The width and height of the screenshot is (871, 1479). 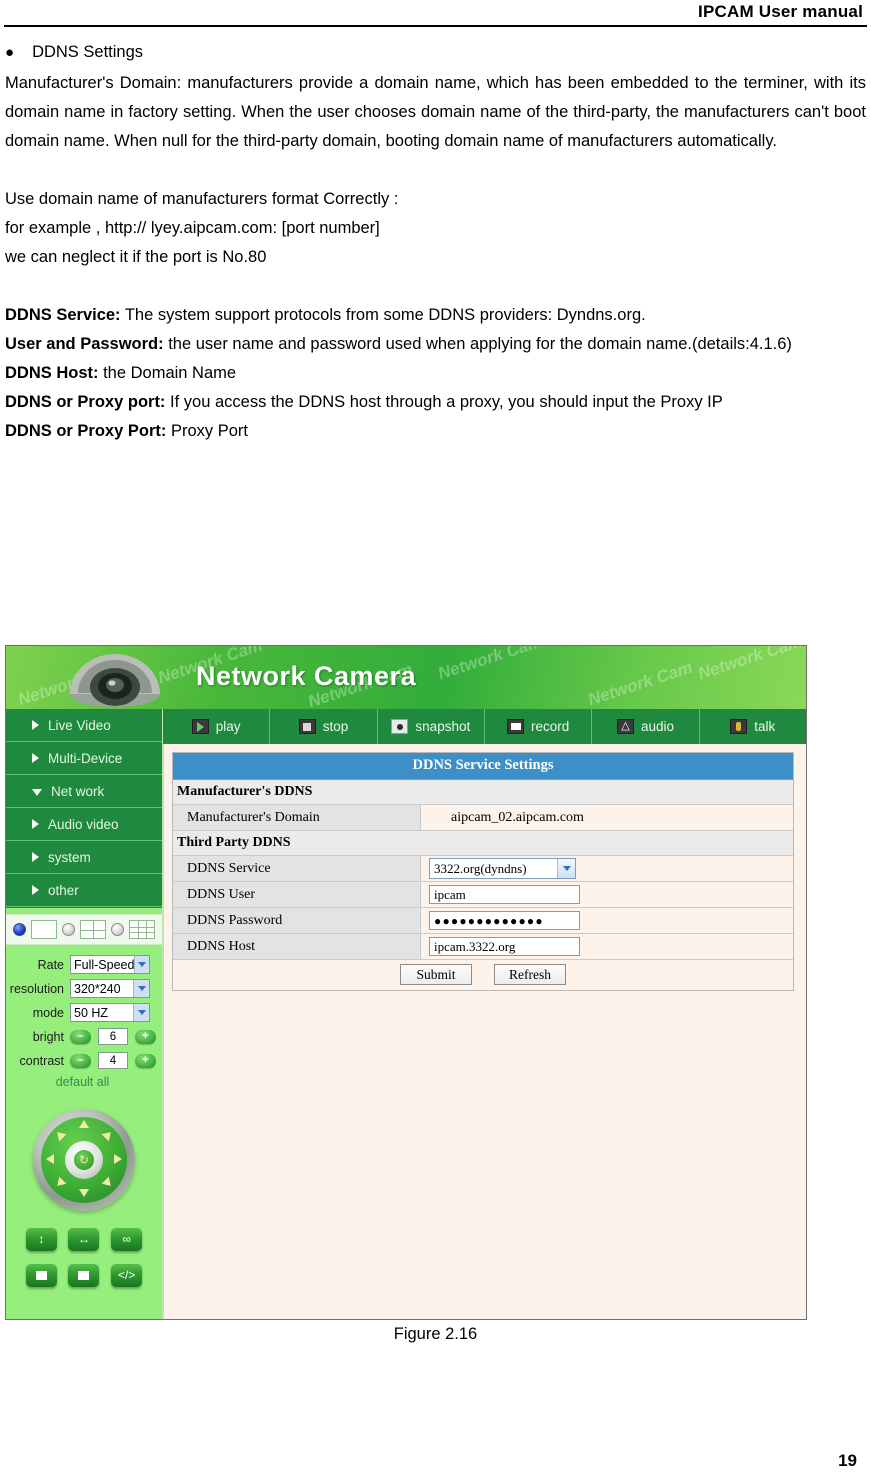 What do you see at coordinates (297, 894) in the screenshot?
I see `field-label-ddns-user: DDNS User` at bounding box center [297, 894].